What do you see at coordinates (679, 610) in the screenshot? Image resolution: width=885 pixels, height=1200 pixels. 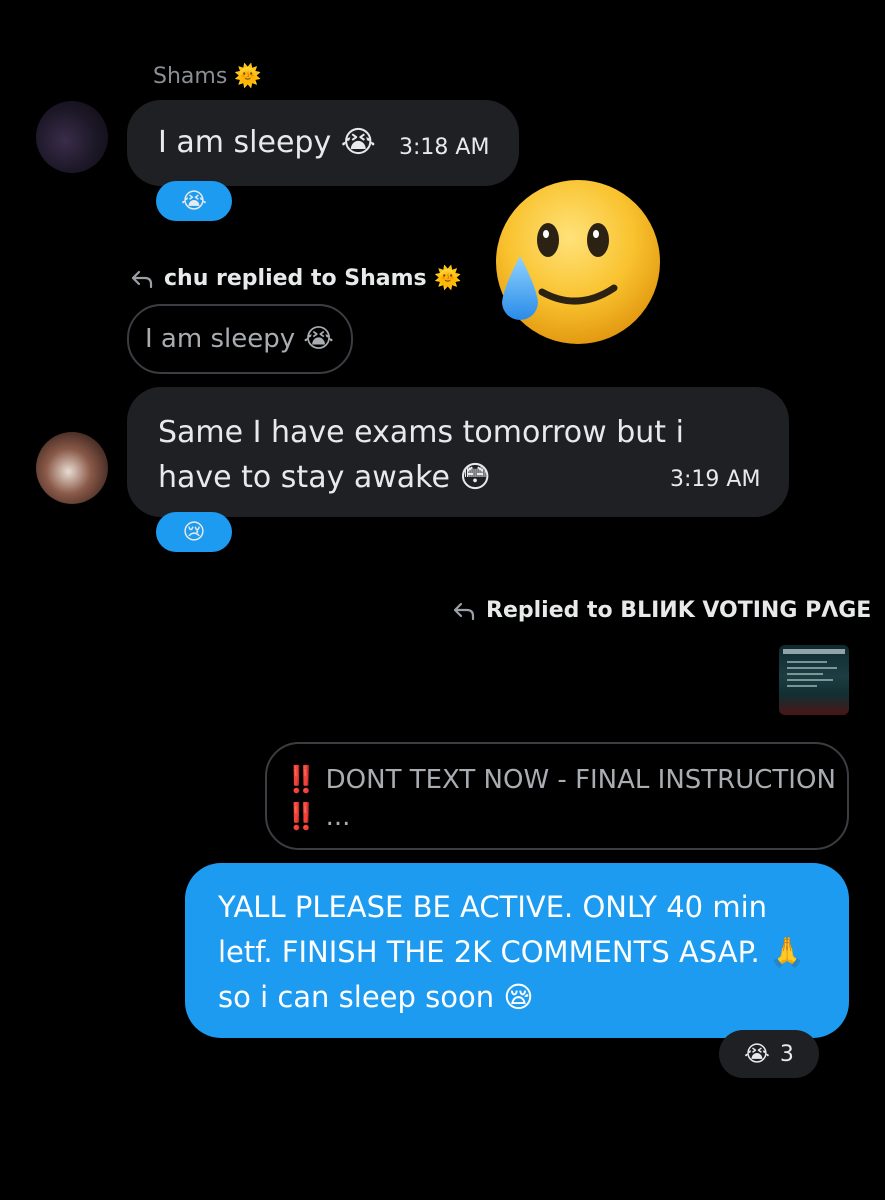 I see `reply-banner-text: Replied to BLIИK VOTING PΛGE` at bounding box center [679, 610].